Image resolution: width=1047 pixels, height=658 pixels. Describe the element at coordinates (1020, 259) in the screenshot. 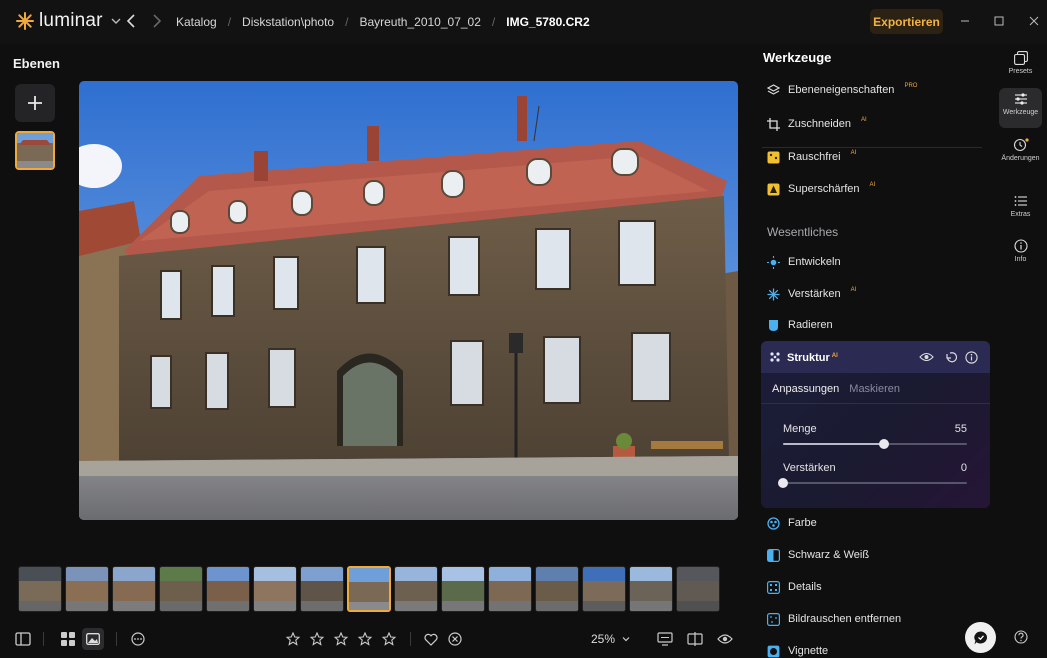

I see `rail-label: Info` at that location.